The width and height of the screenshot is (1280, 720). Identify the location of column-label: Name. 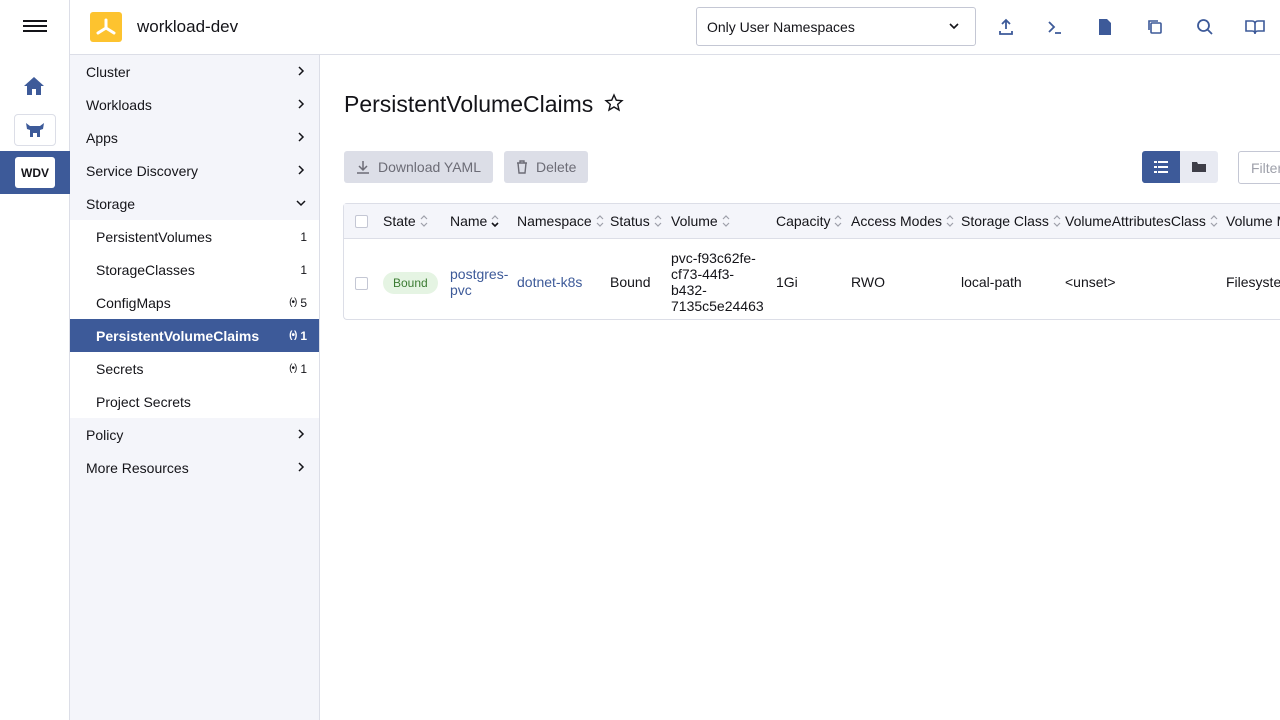
(469, 221).